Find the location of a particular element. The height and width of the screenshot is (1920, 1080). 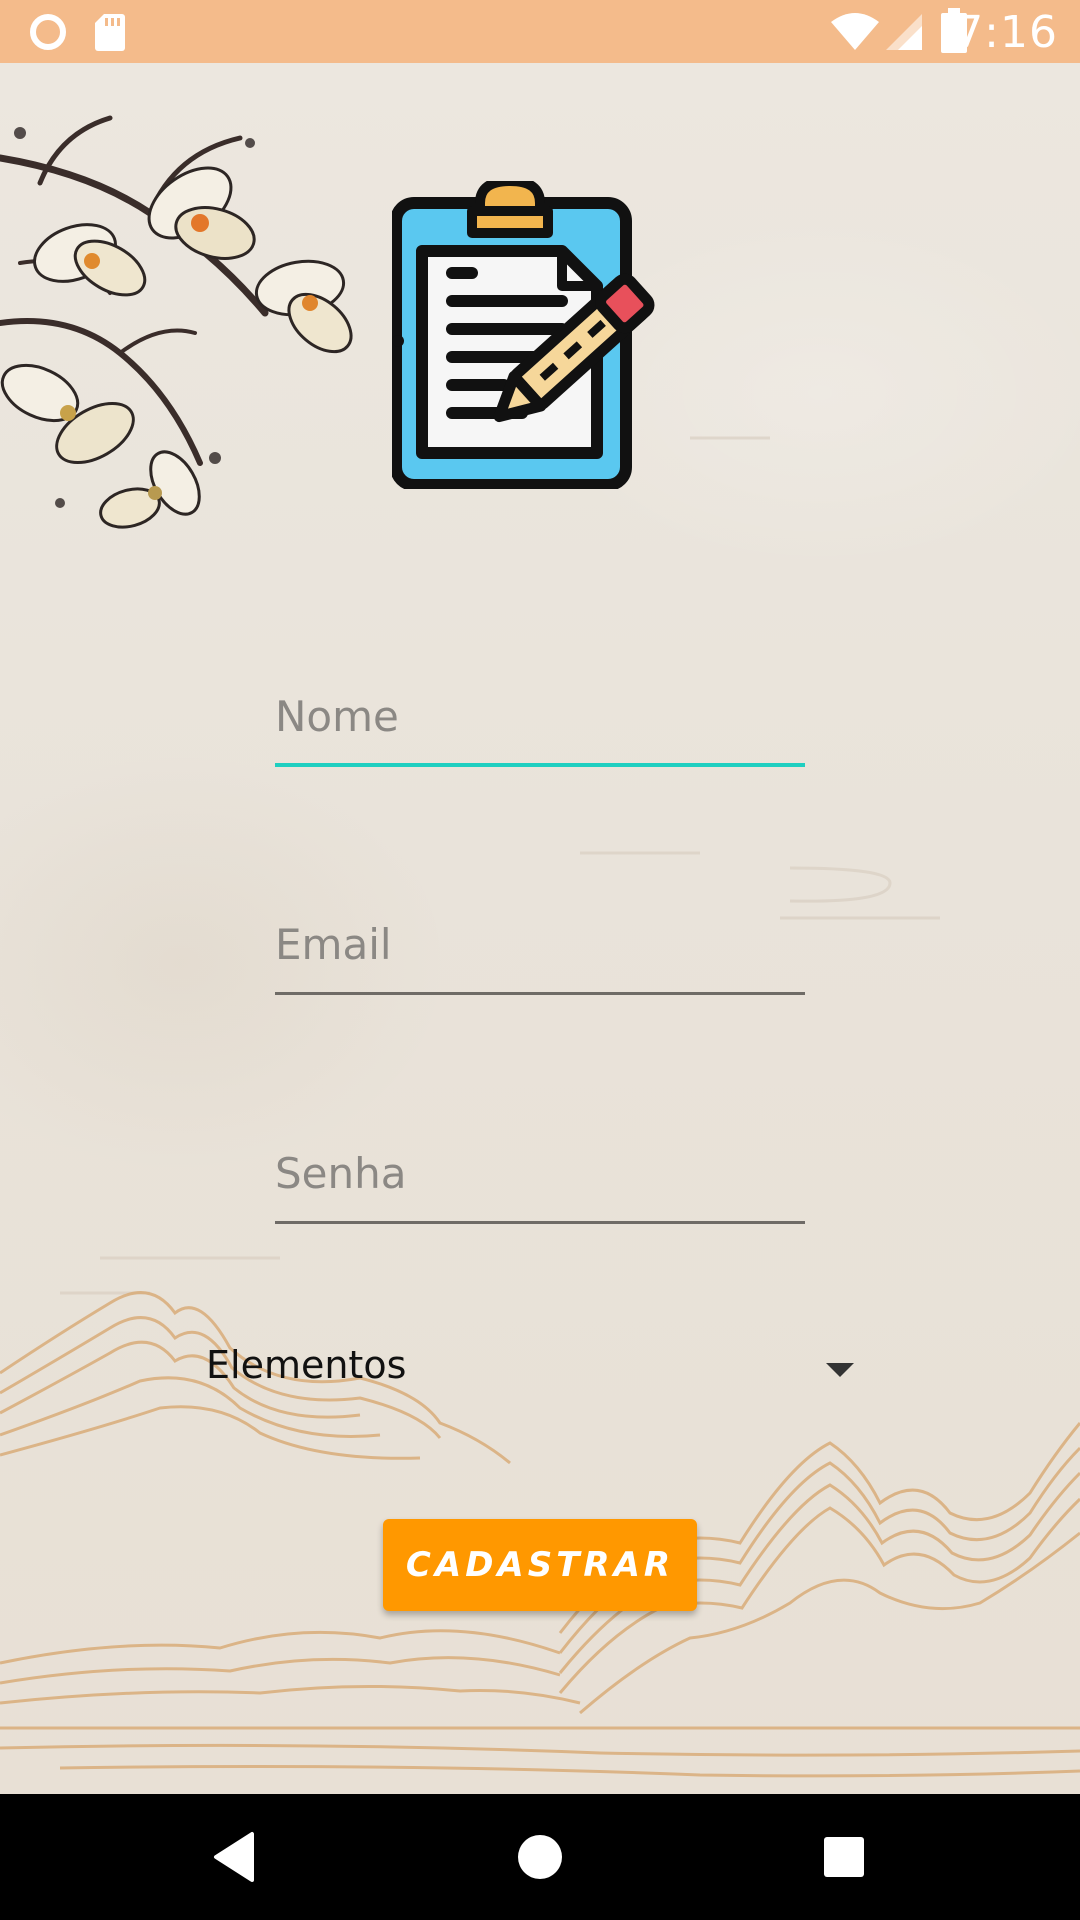

signal-icon is located at coordinates (904, 32).